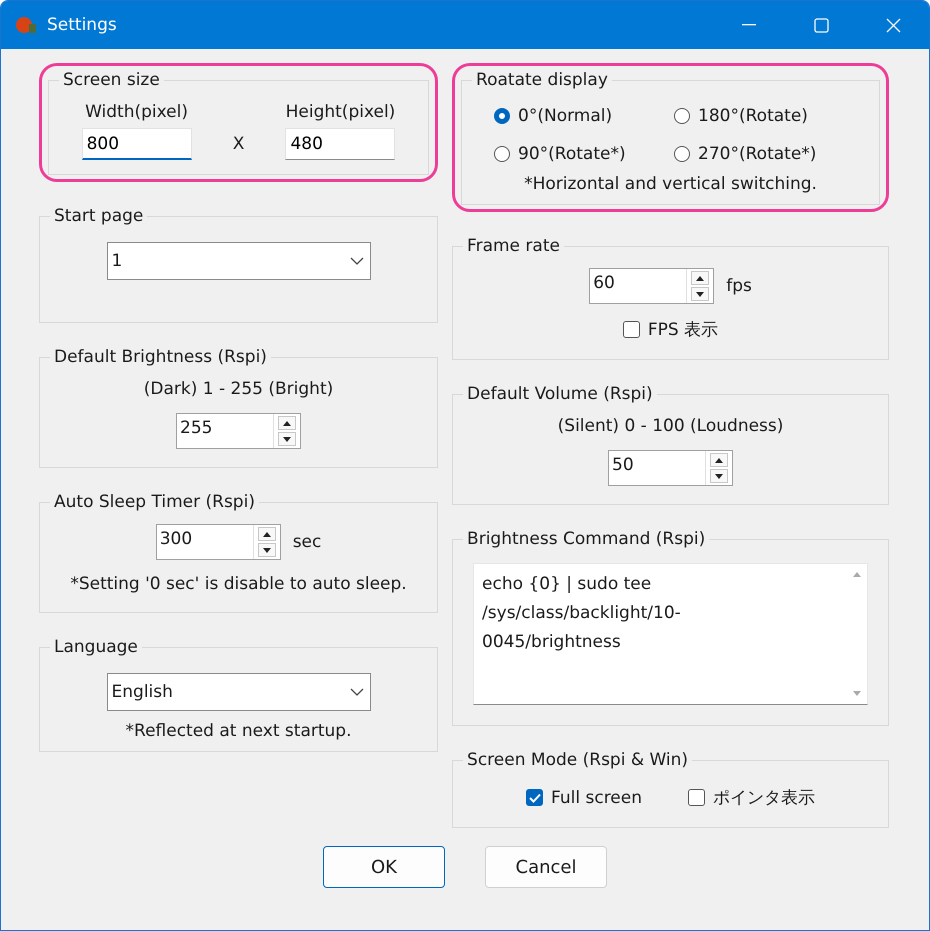 The width and height of the screenshot is (930, 931). Describe the element at coordinates (893, 25) in the screenshot. I see `close-icon` at that location.